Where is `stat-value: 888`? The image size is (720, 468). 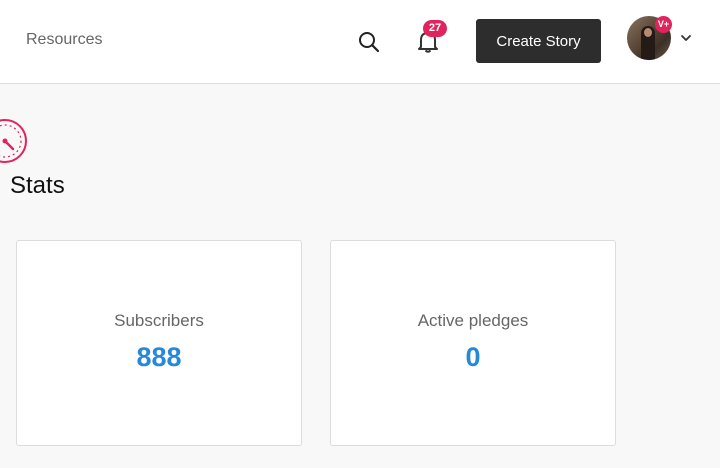
stat-value: 888 is located at coordinates (159, 357).